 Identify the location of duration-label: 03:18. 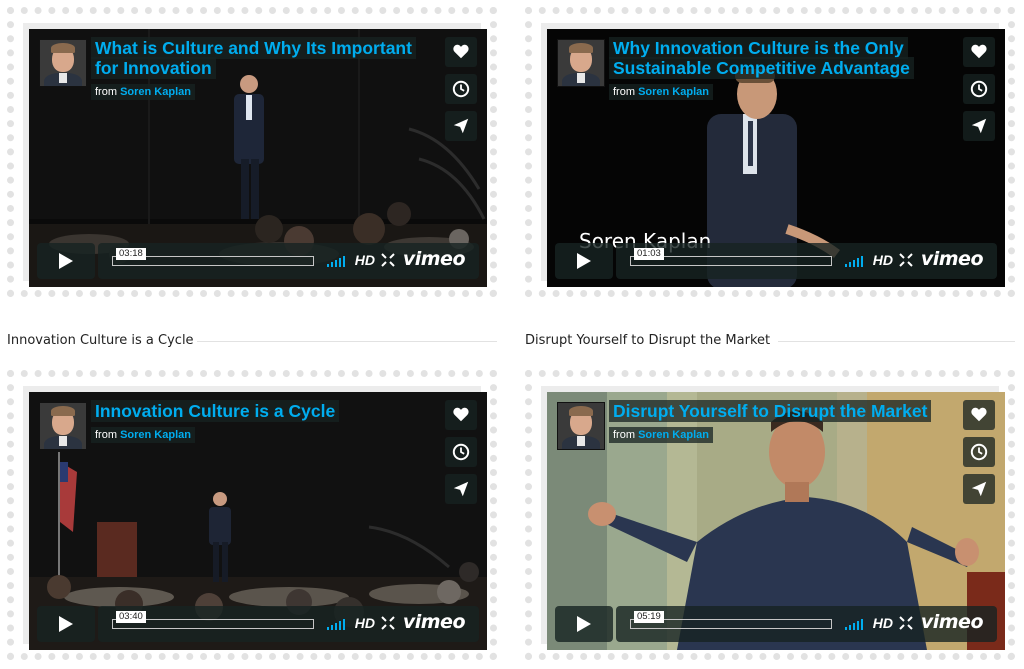
(131, 254).